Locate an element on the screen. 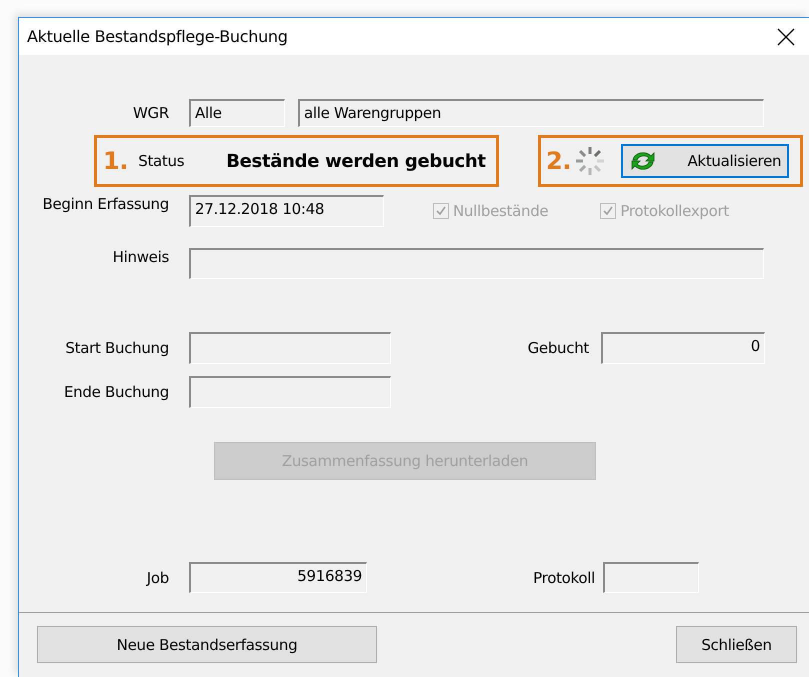 The height and width of the screenshot is (677, 809). field-label: Gebucht is located at coordinates (558, 348).